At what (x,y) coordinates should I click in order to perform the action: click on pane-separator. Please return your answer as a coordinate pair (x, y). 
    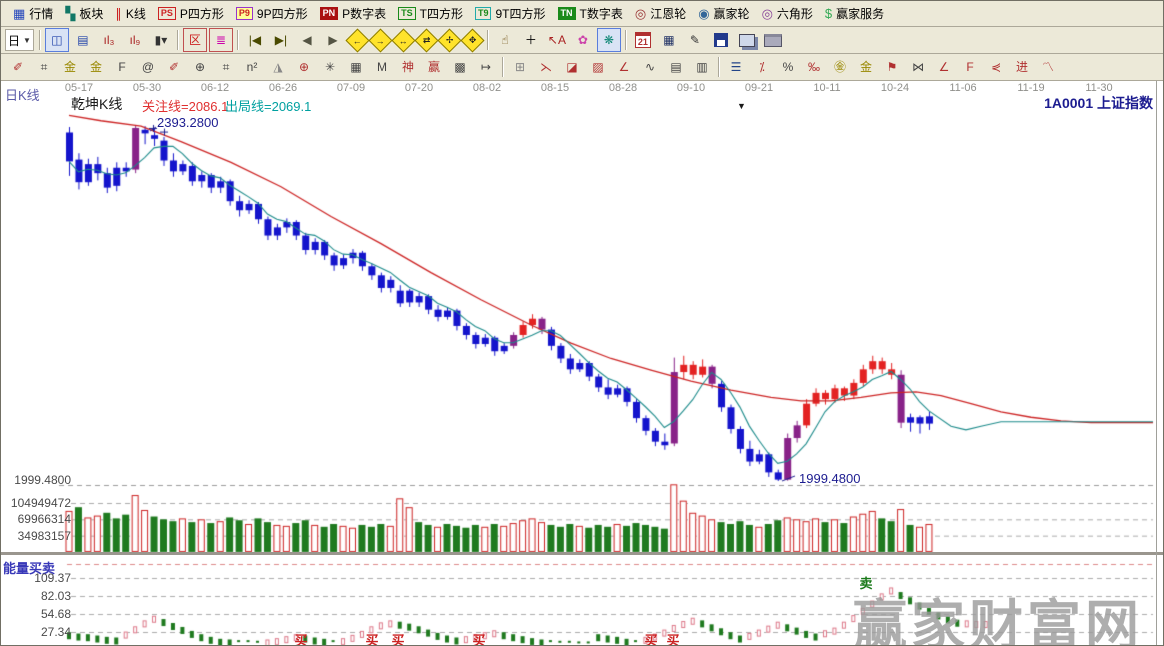
    Looking at the image, I should click on (582, 553).